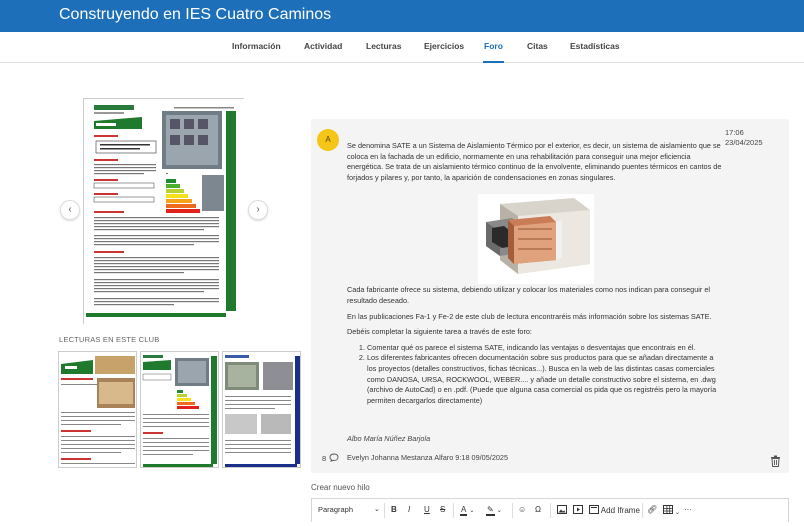  Describe the element at coordinates (444, 46) in the screenshot. I see `tab-ejercicios: Ejercicios` at that location.